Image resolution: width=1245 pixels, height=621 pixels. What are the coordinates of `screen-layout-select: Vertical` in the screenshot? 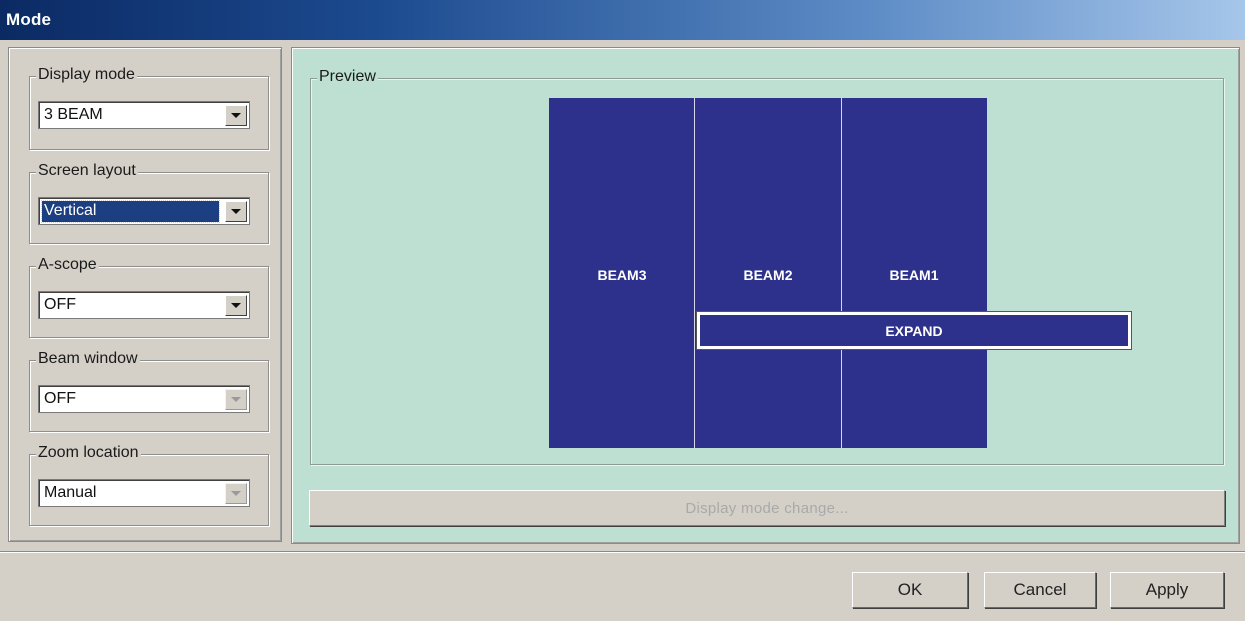 It's located at (144, 211).